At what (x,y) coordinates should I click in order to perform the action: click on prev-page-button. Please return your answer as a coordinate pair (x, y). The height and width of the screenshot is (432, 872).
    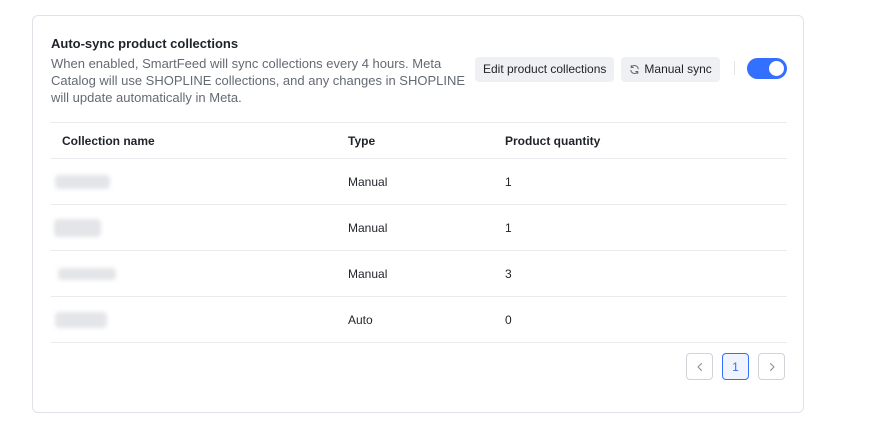
    Looking at the image, I should click on (699, 366).